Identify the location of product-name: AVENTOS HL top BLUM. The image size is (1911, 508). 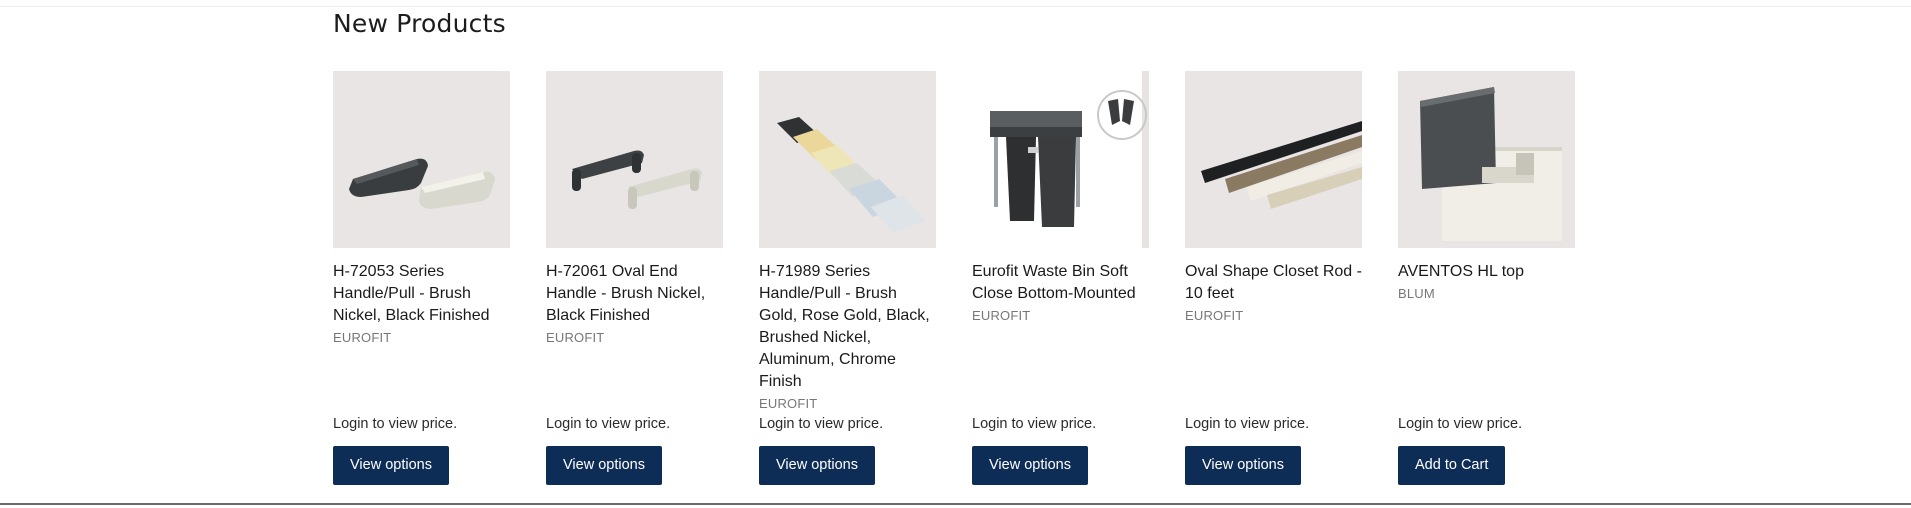
(1488, 283).